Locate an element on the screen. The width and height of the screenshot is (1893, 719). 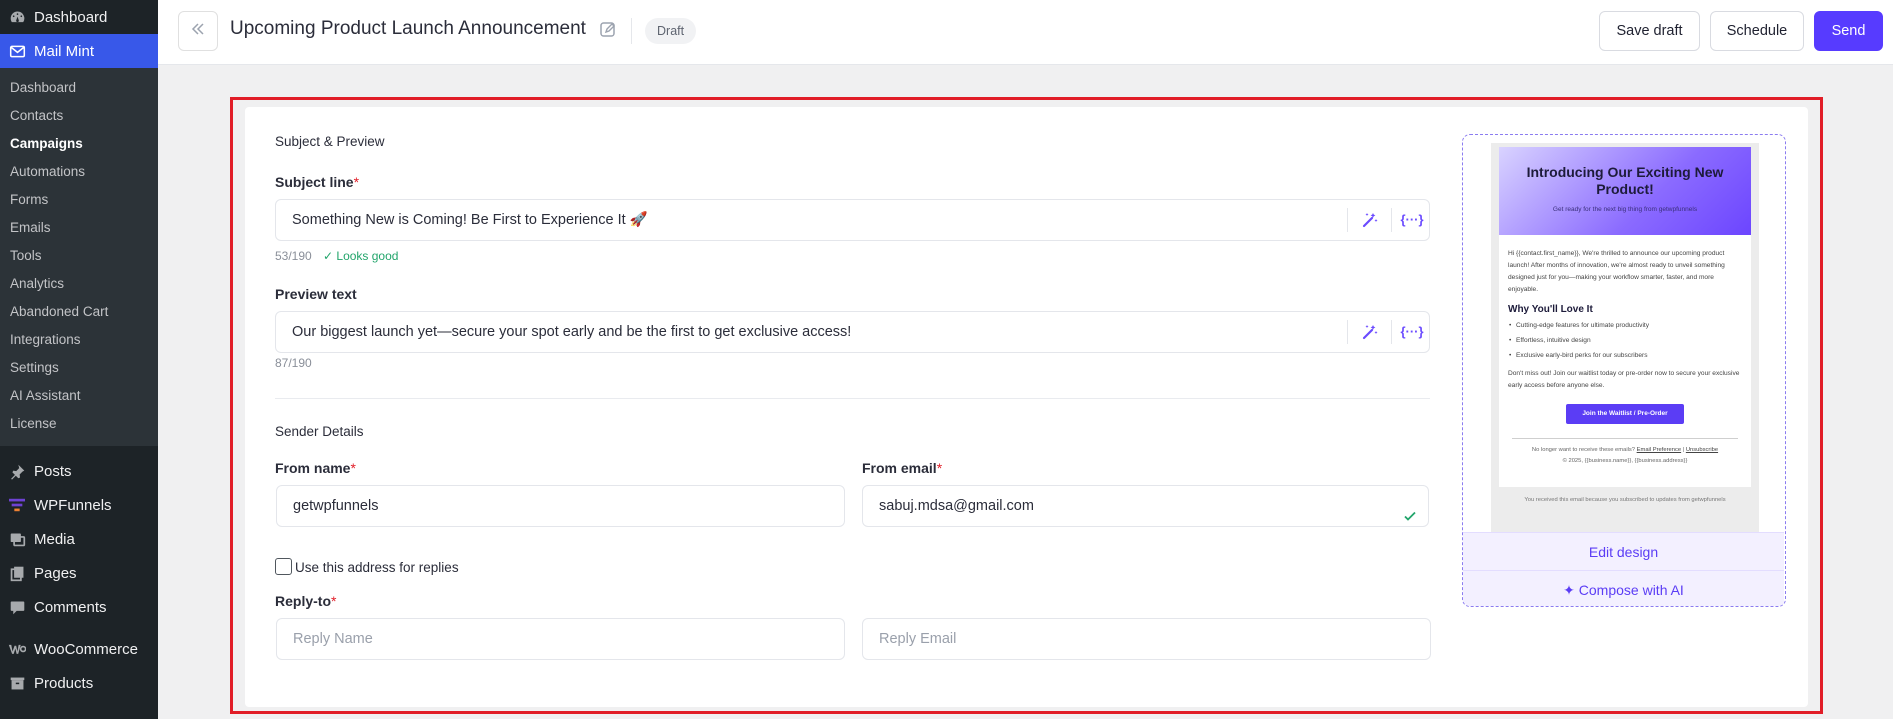
sidebar-item-pages: Pages is located at coordinates (79, 573).